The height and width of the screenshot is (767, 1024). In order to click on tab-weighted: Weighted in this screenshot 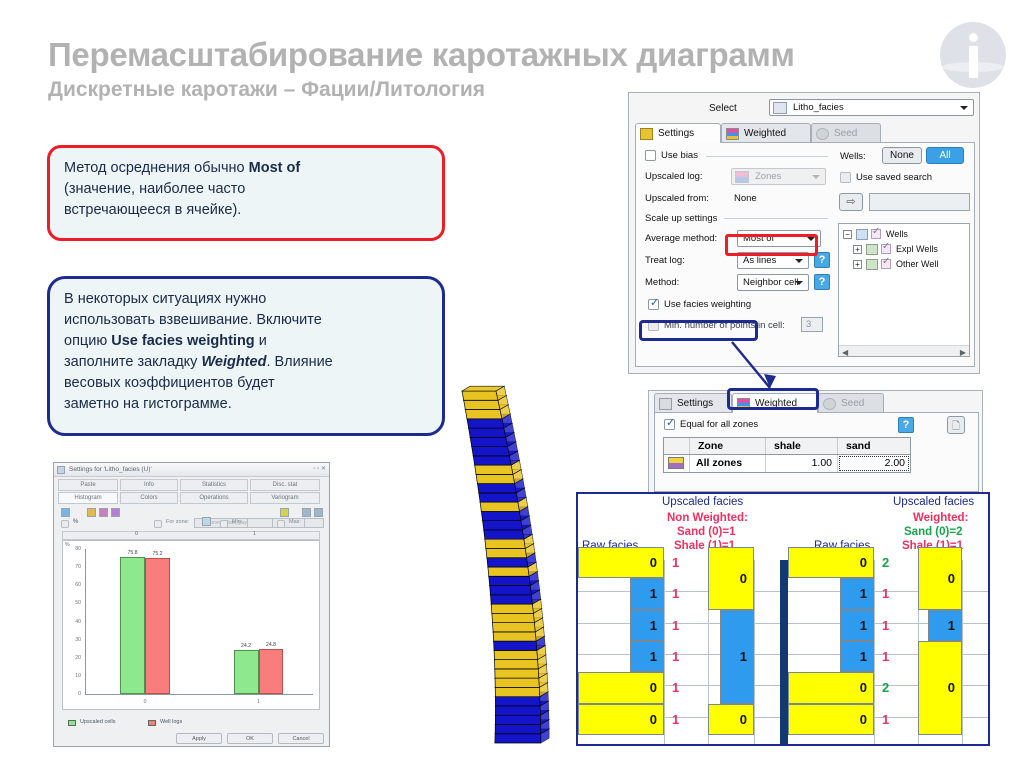, I will do `click(766, 133)`.